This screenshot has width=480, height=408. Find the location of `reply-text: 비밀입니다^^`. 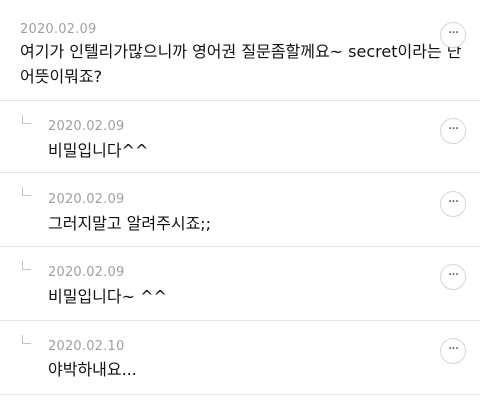

reply-text: 비밀입니다^^ is located at coordinates (98, 150).